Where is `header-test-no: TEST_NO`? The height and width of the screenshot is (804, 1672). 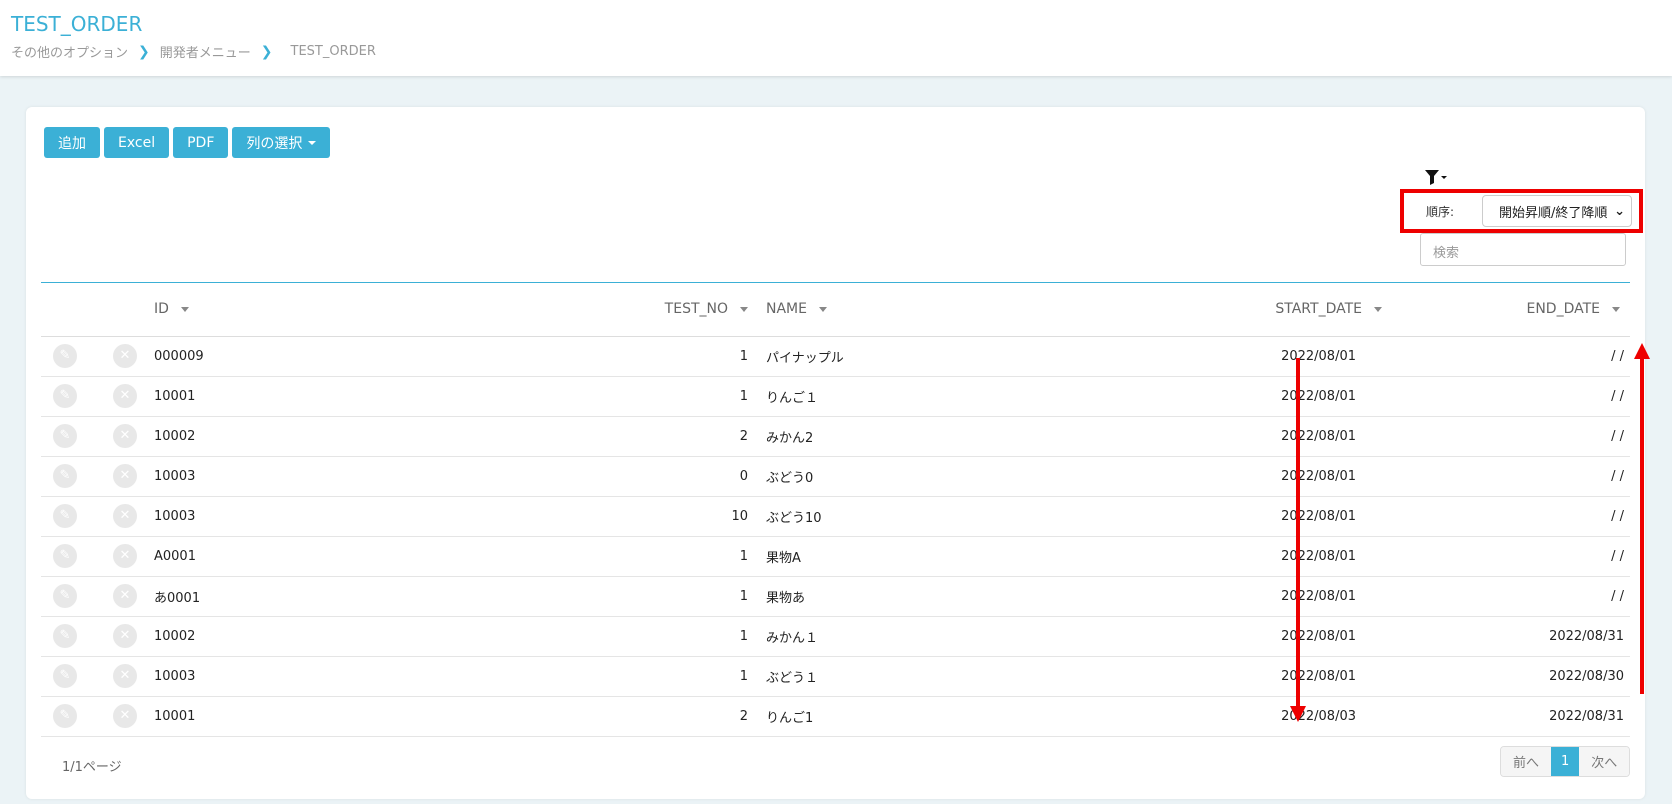 header-test-no: TEST_NO is located at coordinates (520, 310).